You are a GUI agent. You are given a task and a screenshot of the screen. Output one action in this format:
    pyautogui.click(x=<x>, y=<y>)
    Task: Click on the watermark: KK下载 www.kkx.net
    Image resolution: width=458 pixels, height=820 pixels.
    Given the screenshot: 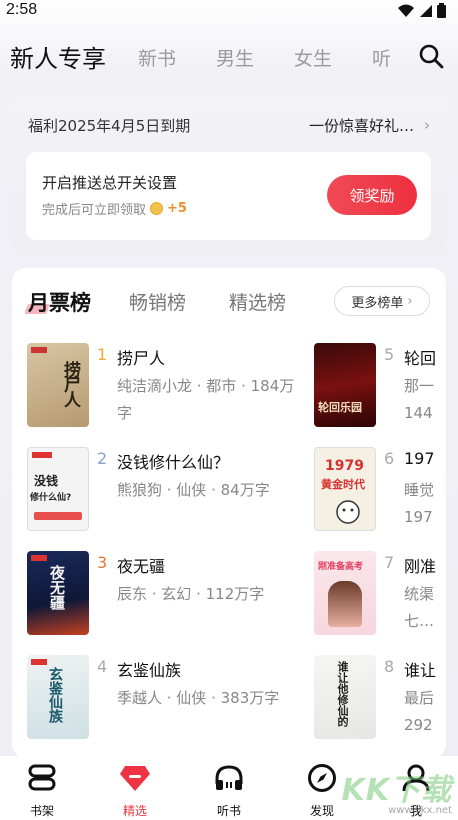 What is the action you would take?
    pyautogui.click(x=397, y=790)
    